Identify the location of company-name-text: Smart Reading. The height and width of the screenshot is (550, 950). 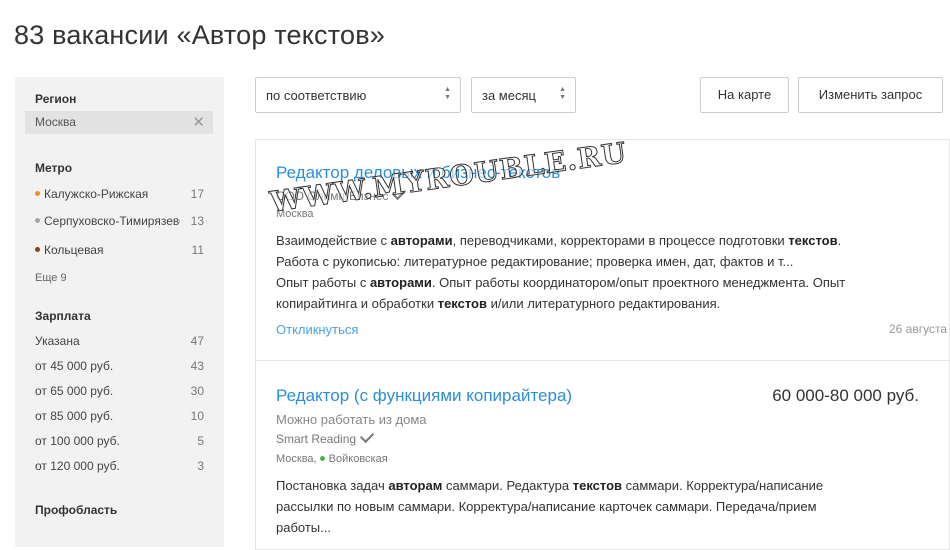
(316, 439).